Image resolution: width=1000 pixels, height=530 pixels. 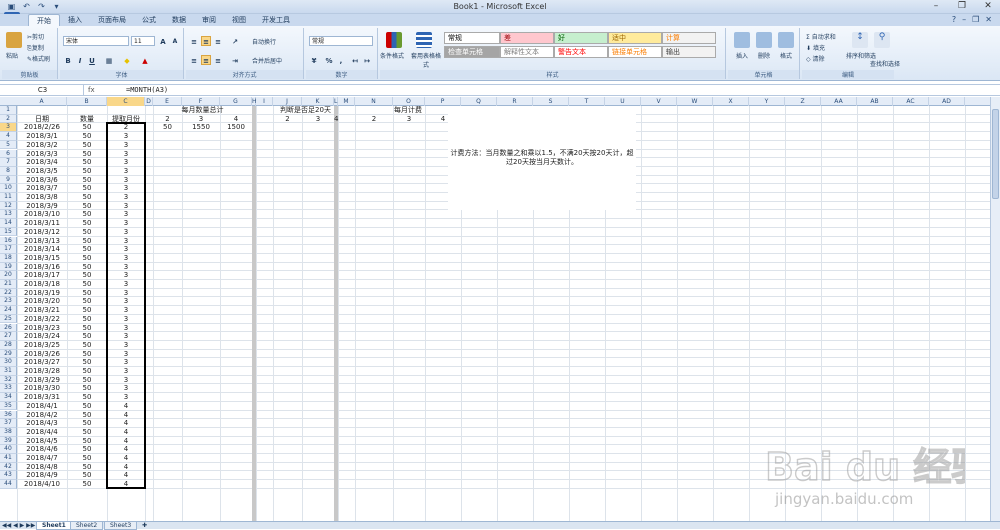 I want to click on row-header: 28, so click(x=8, y=345).